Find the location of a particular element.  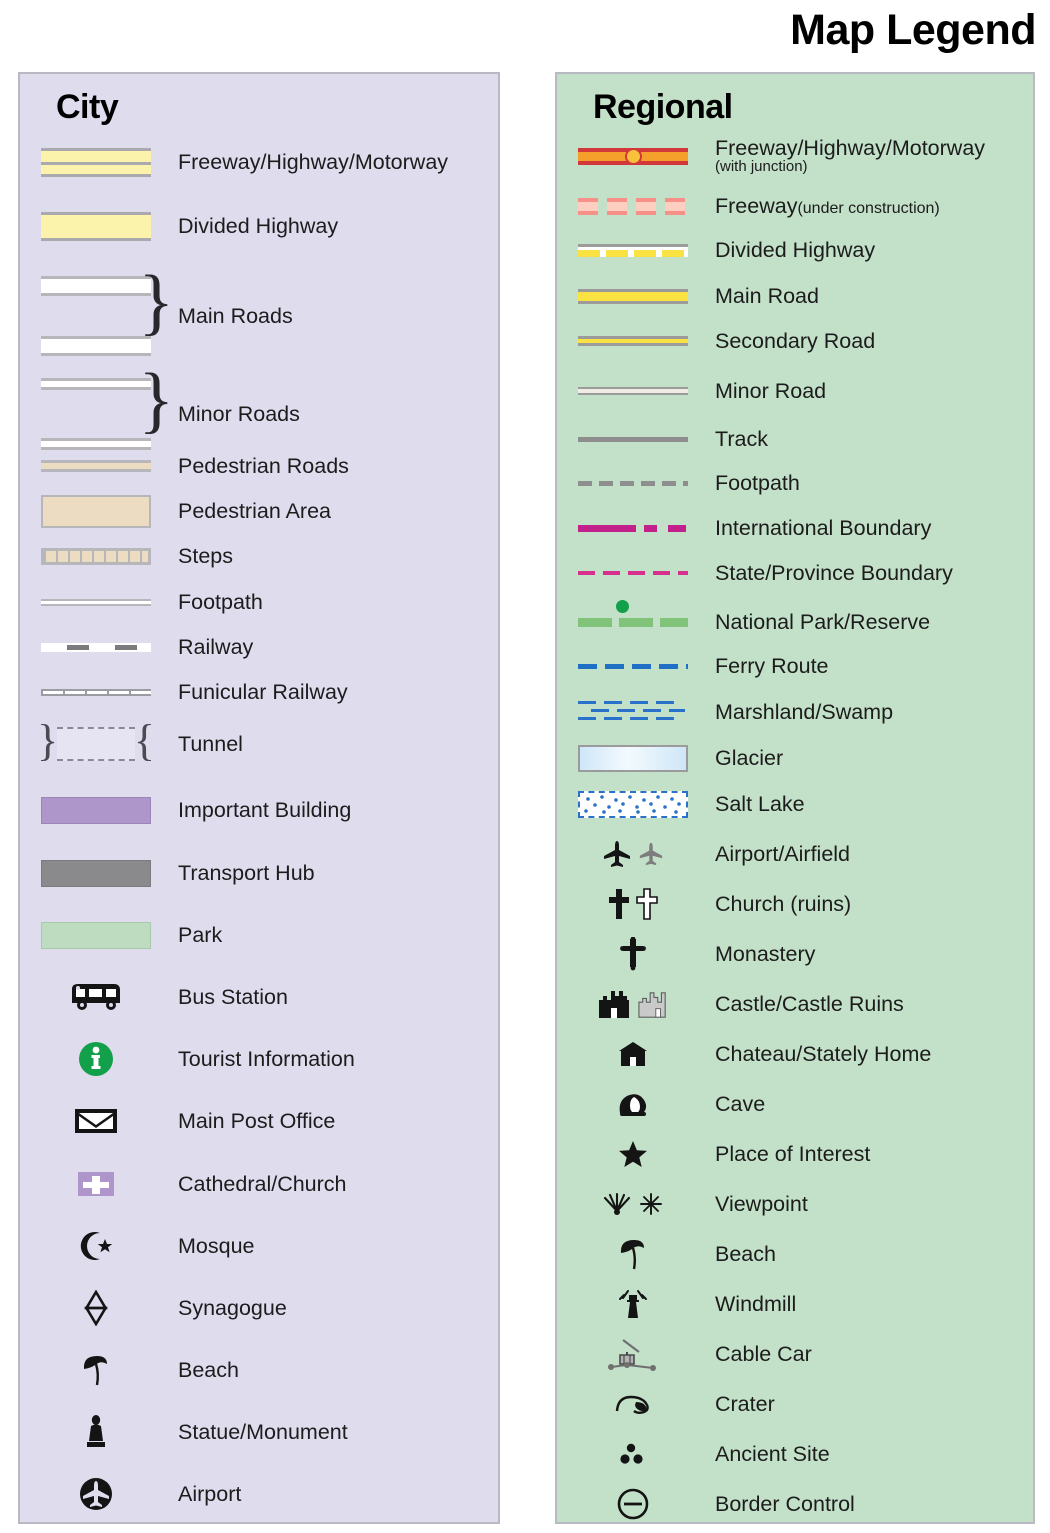

legend-row-city-bus-station: Bus Station is located at coordinates (259, 997).